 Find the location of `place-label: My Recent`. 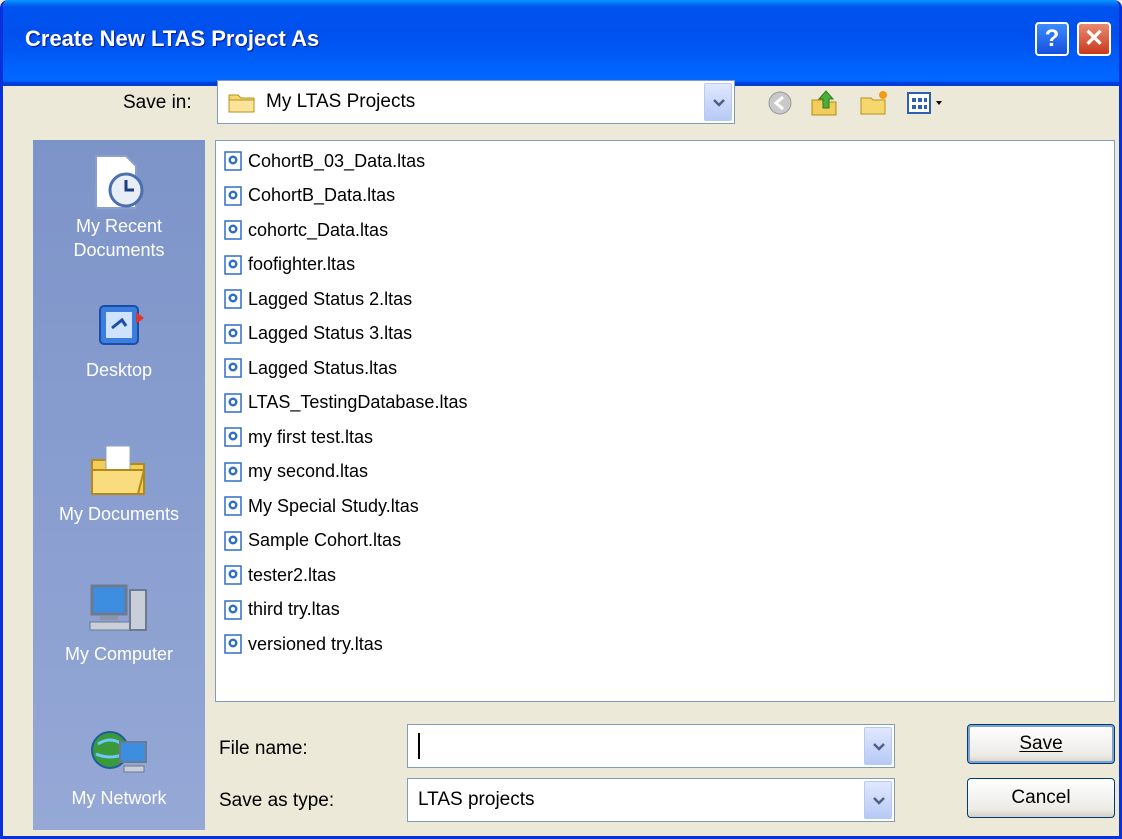

place-label: My Recent is located at coordinates (119, 226).